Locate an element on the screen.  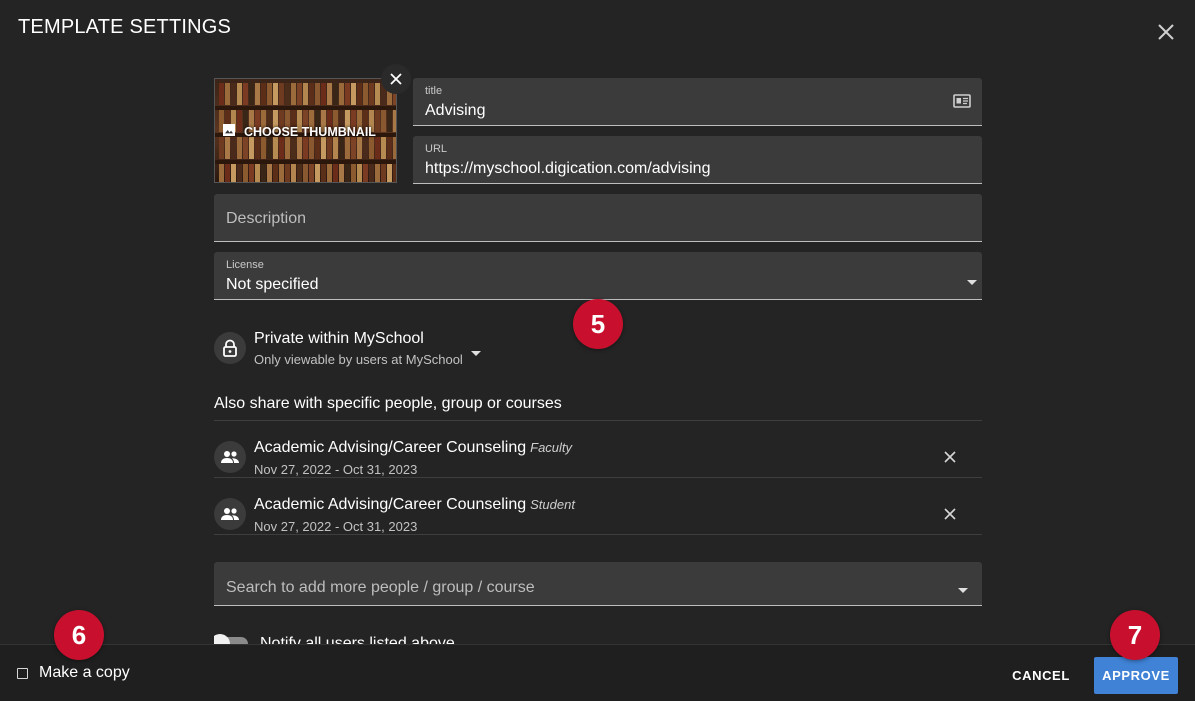
license-select: License Not specified is located at coordinates (598, 276).